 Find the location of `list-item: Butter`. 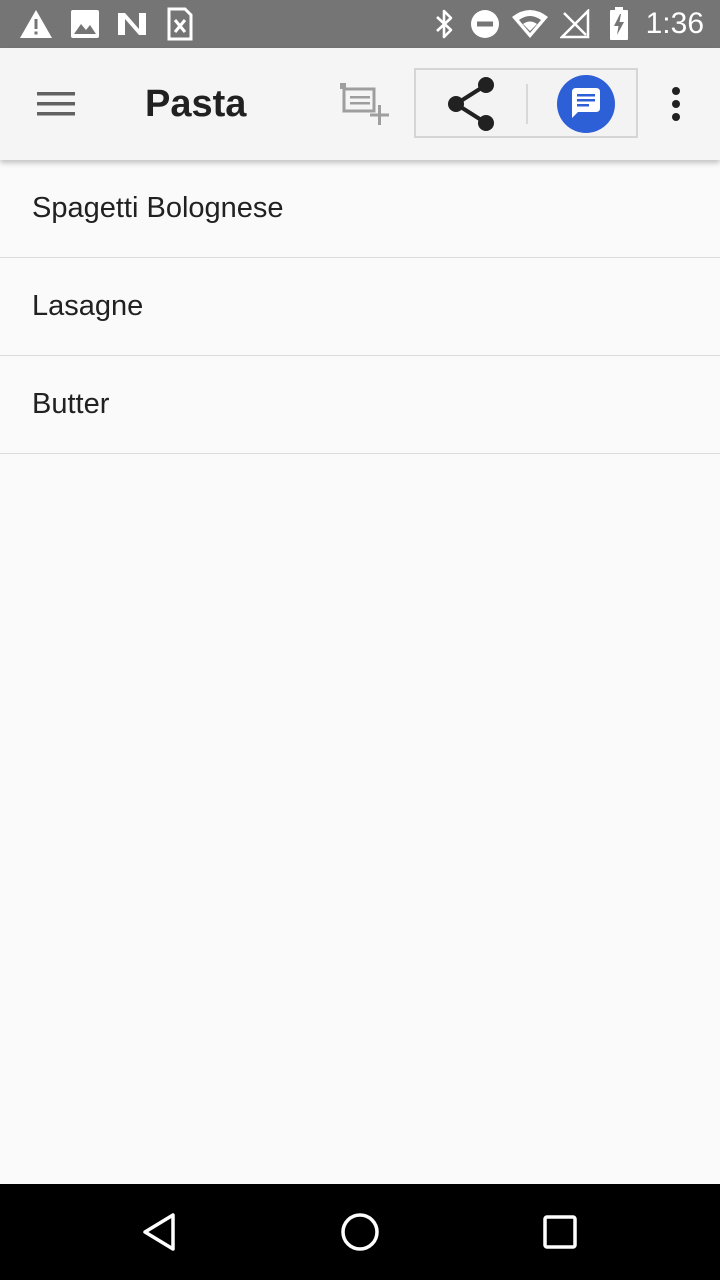

list-item: Butter is located at coordinates (360, 405).